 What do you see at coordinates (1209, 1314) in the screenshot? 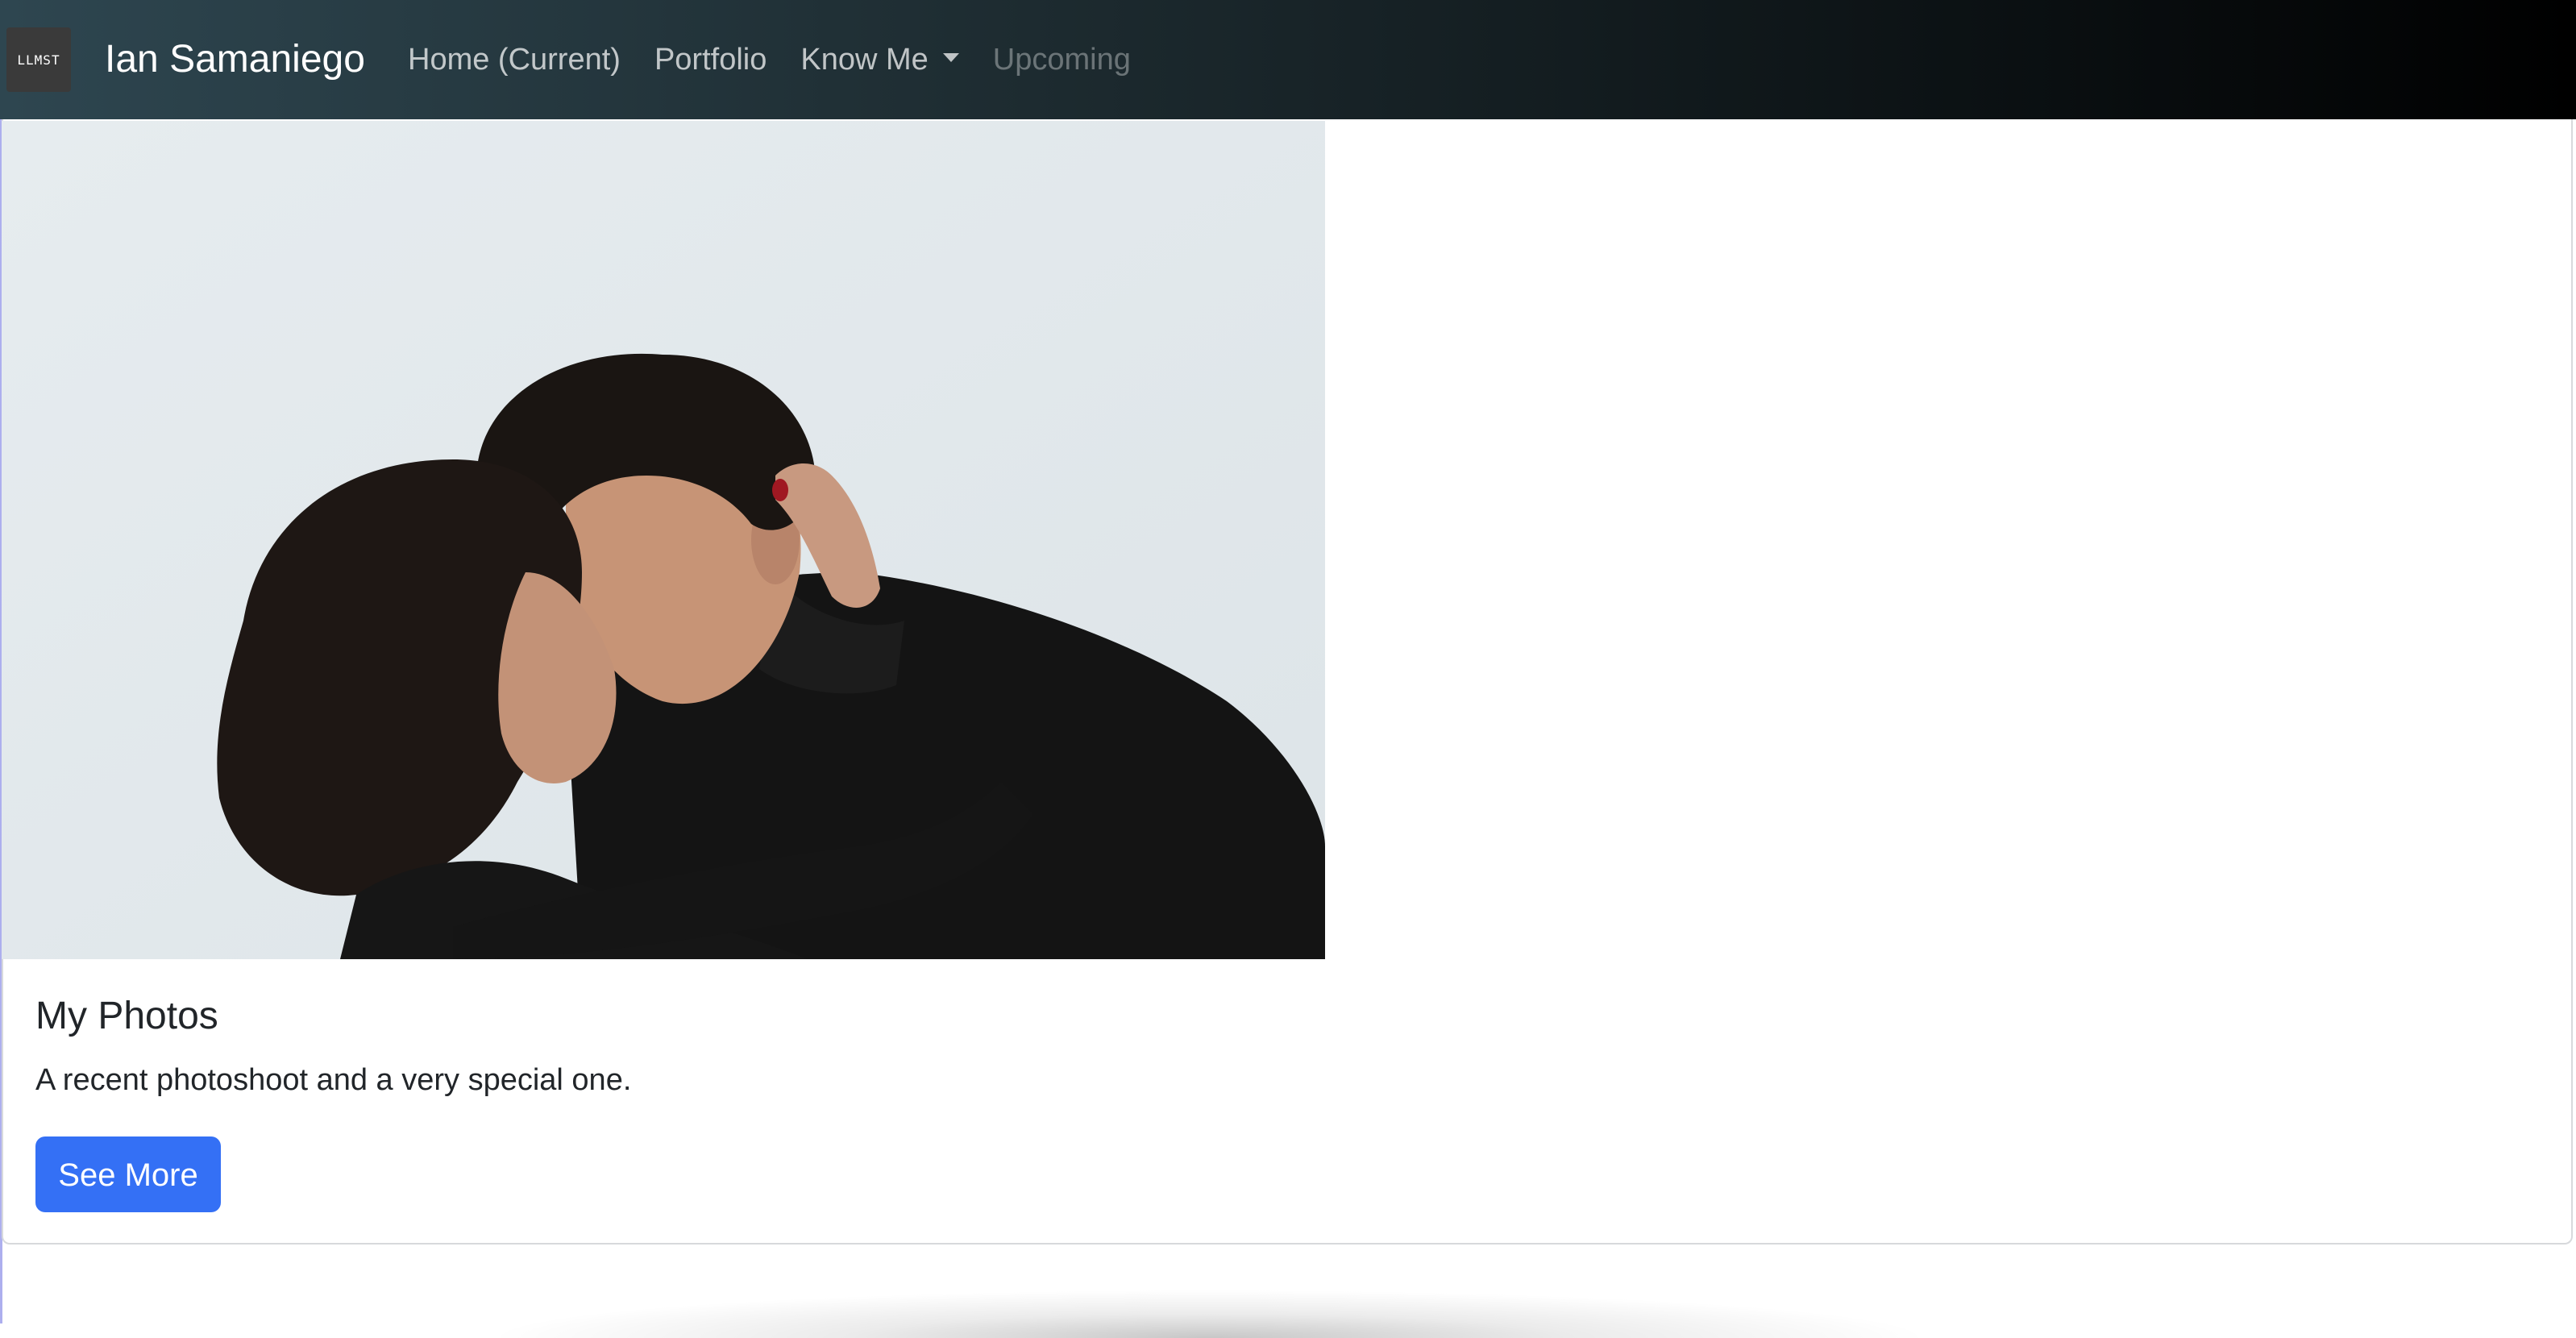
I see `next-section-shadow` at bounding box center [1209, 1314].